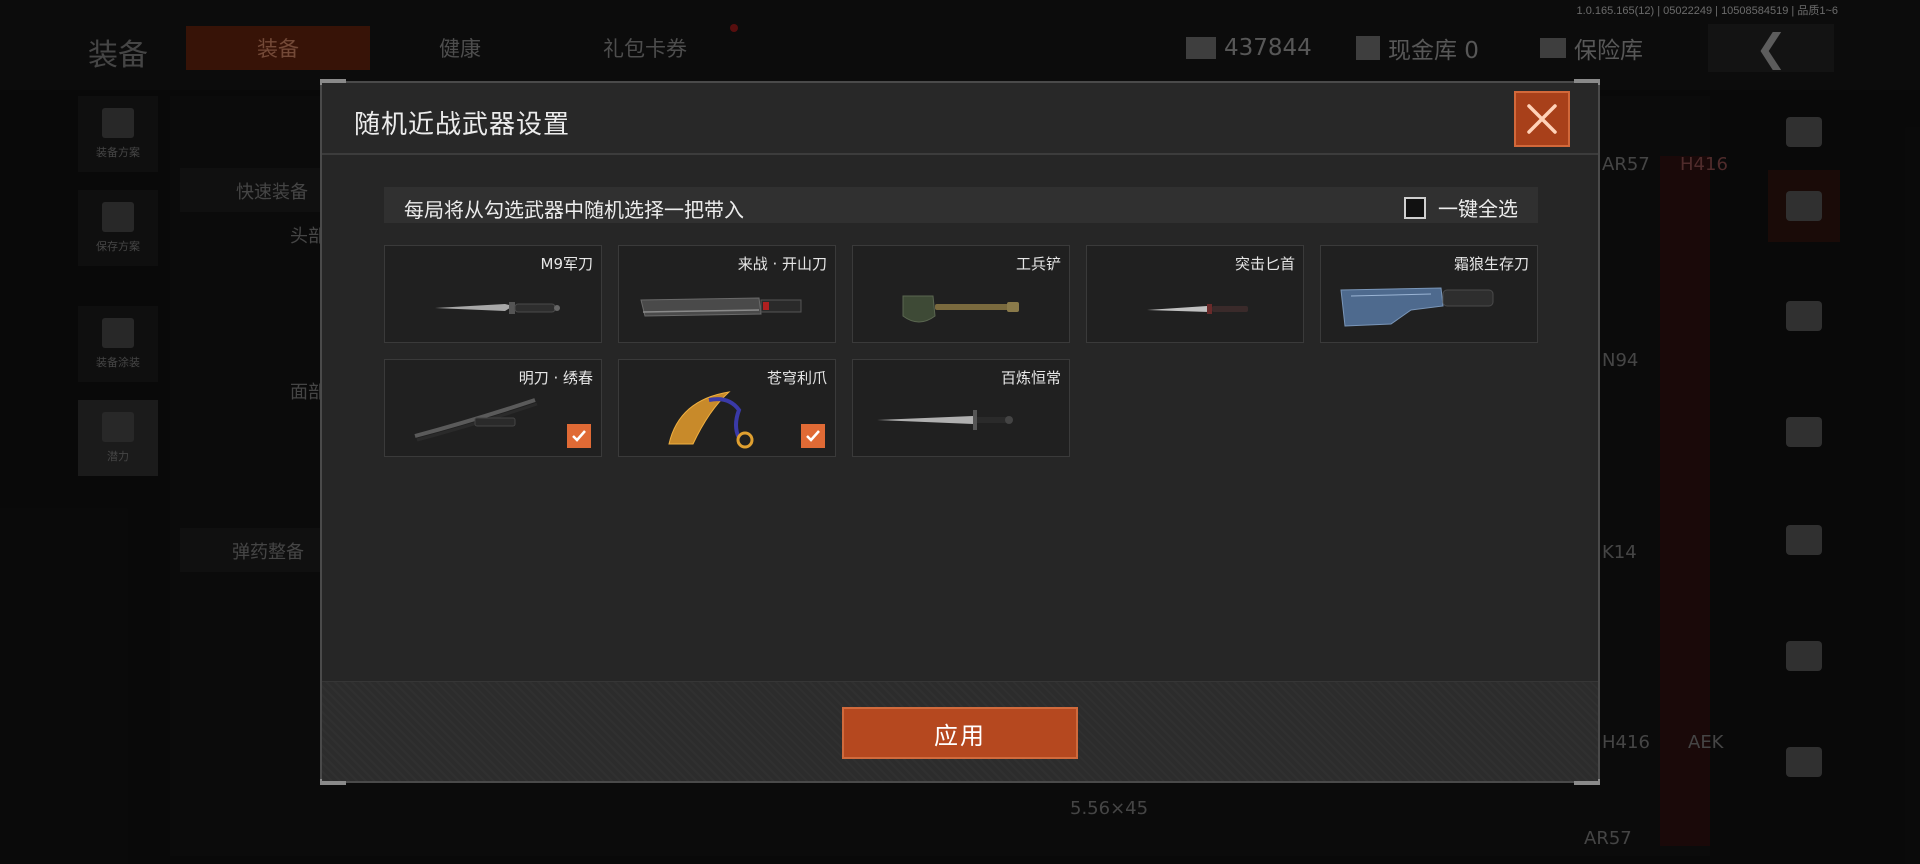  Describe the element at coordinates (460, 48) in the screenshot. I see `tab-health: 健康` at that location.